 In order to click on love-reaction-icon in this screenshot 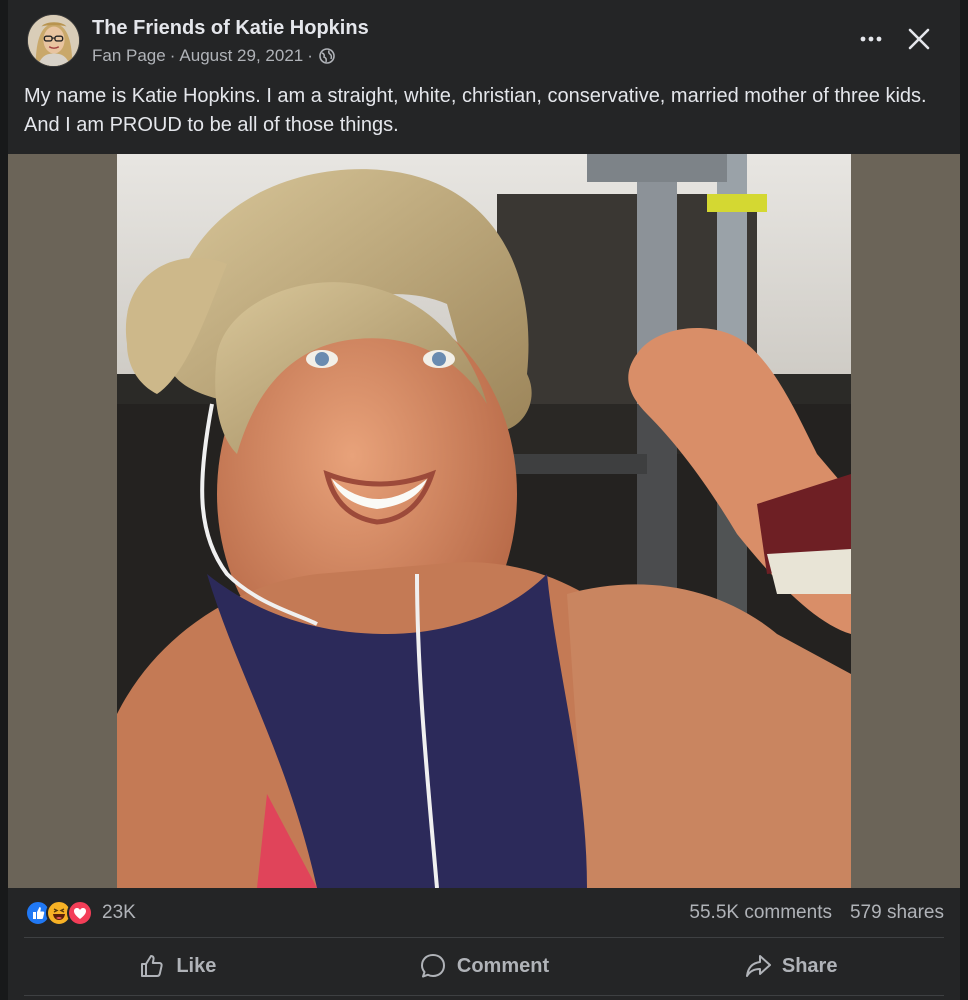, I will do `click(80, 913)`.